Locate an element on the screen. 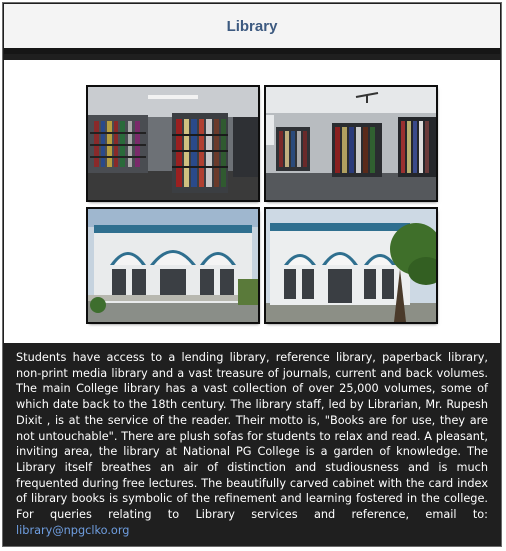 Image resolution: width=506 pixels, height=551 pixels. page-title: Library is located at coordinates (252, 26).